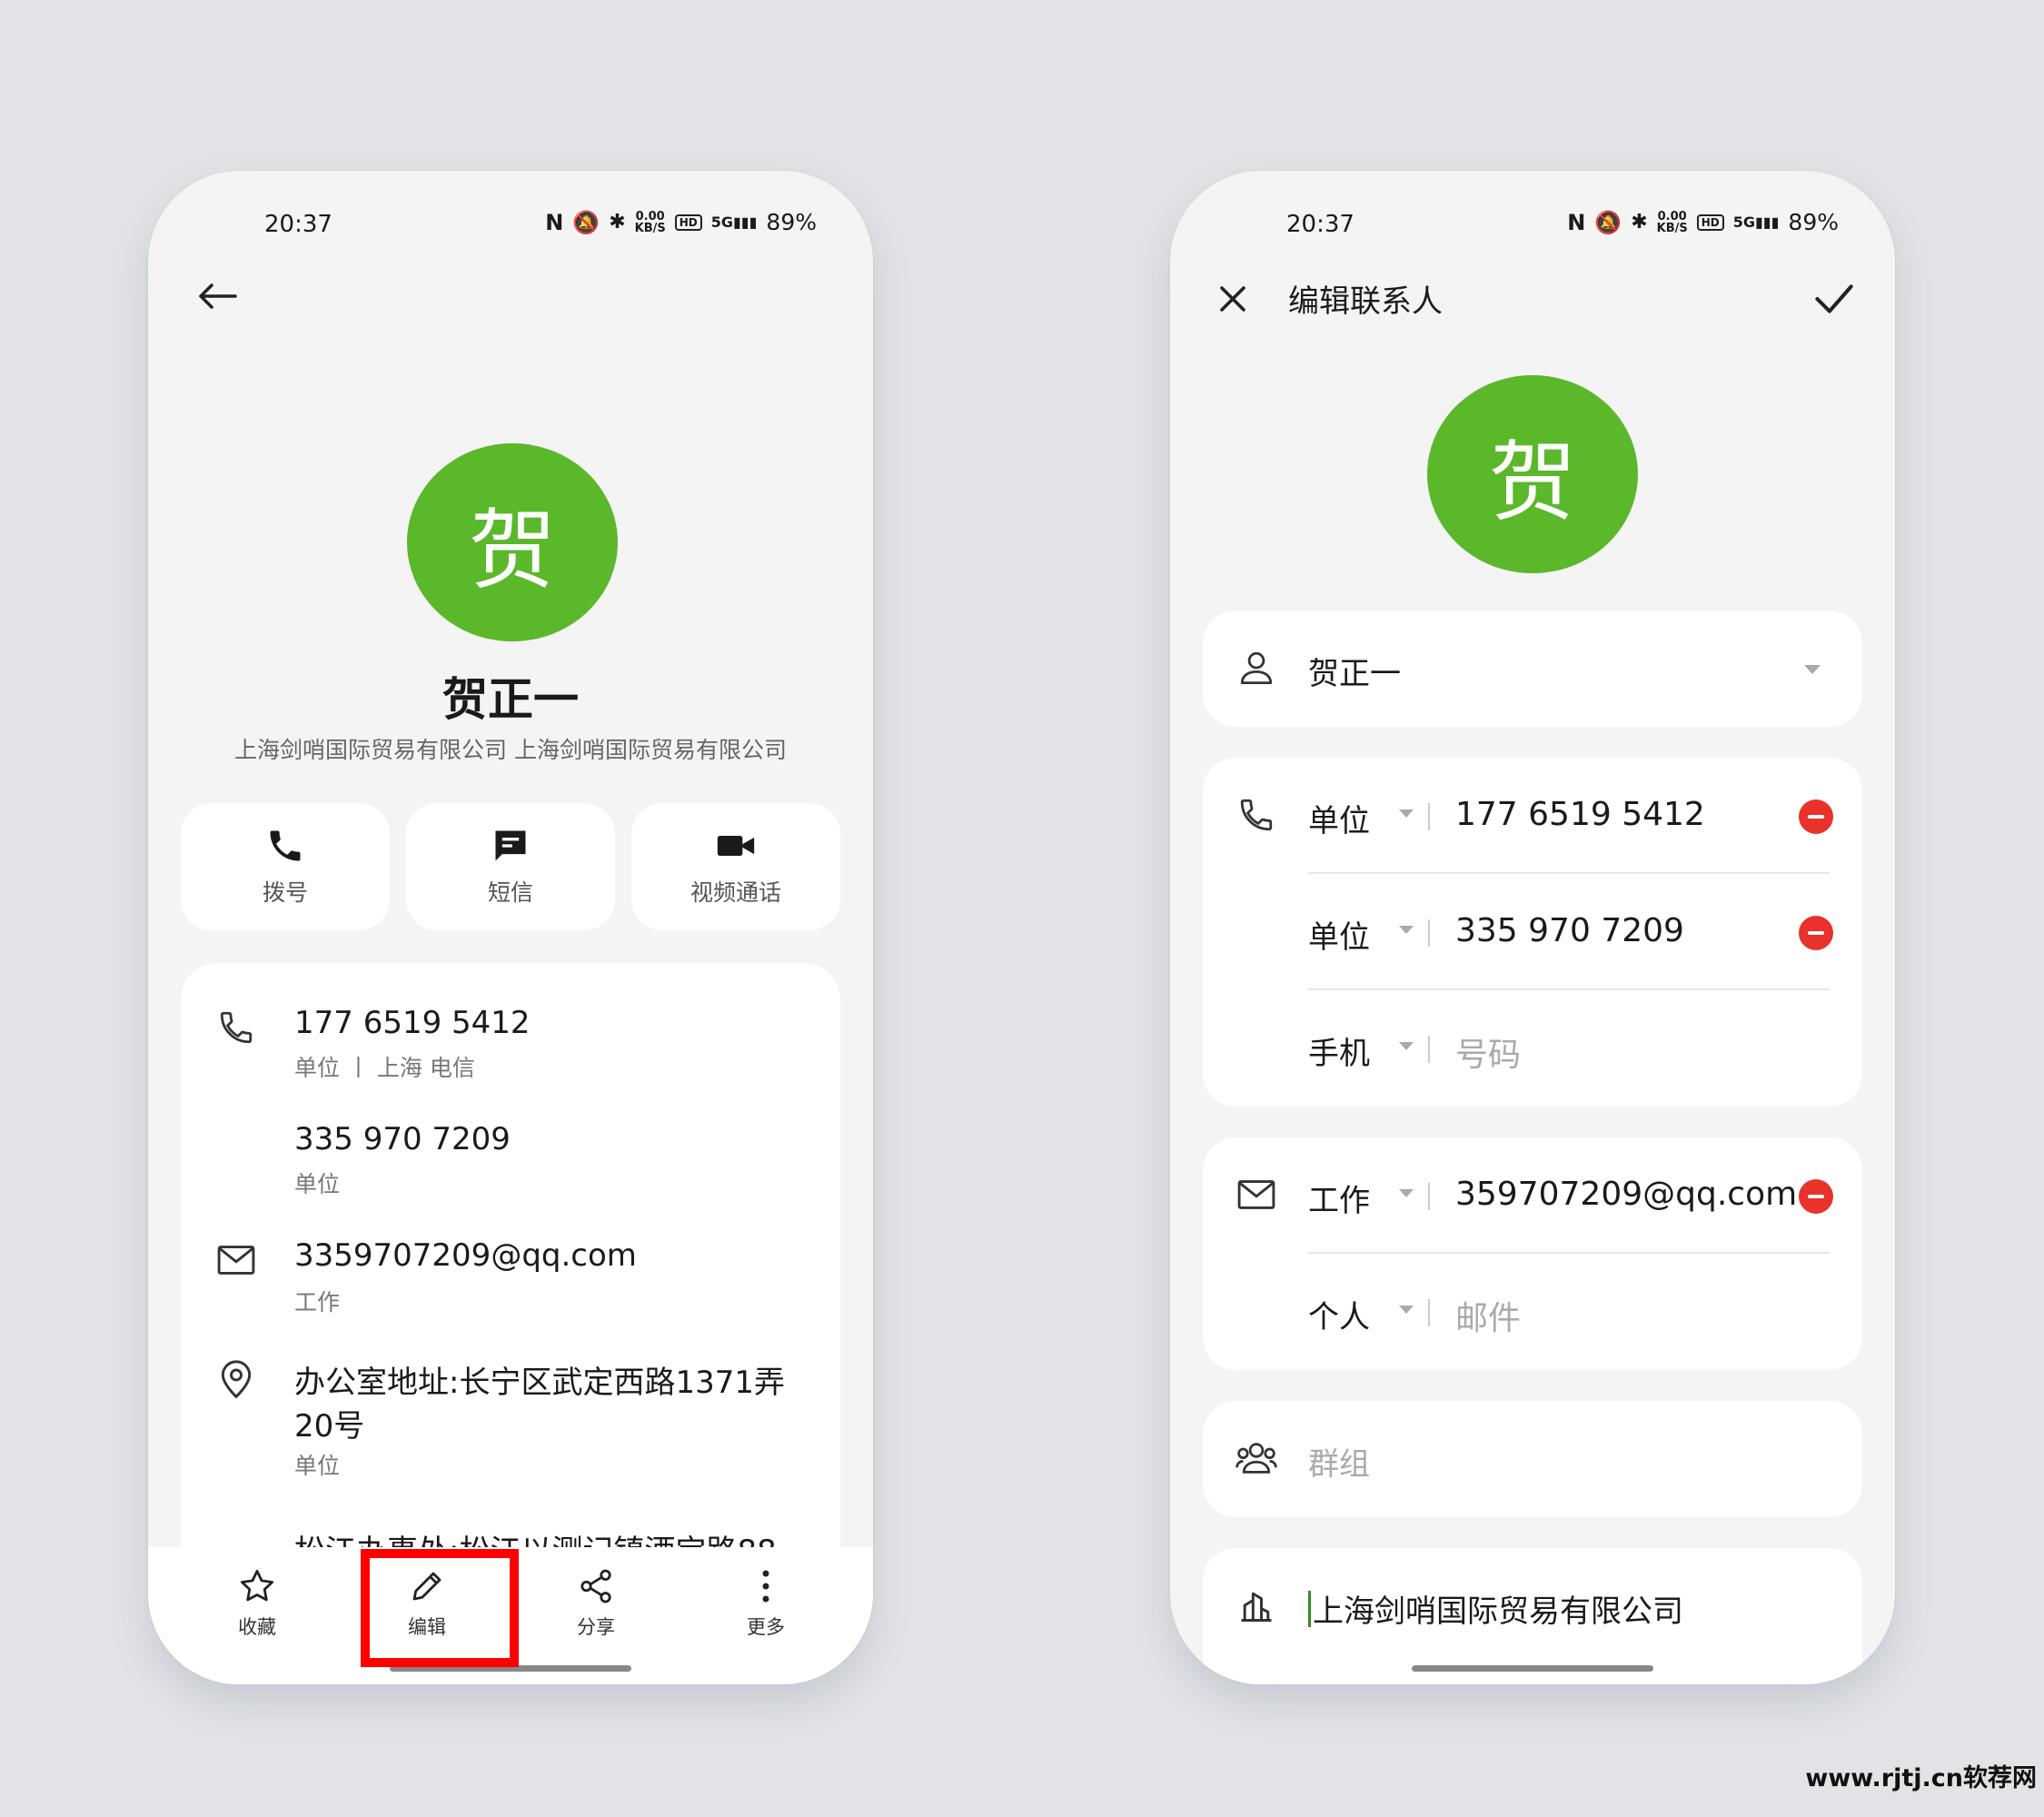  Describe the element at coordinates (257, 1627) in the screenshot. I see `favorite-label: 收藏` at that location.